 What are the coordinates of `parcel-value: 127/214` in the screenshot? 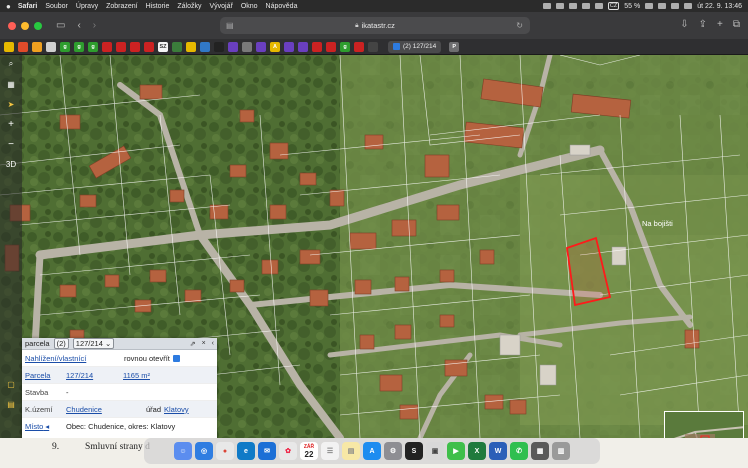 It's located at (94, 375).